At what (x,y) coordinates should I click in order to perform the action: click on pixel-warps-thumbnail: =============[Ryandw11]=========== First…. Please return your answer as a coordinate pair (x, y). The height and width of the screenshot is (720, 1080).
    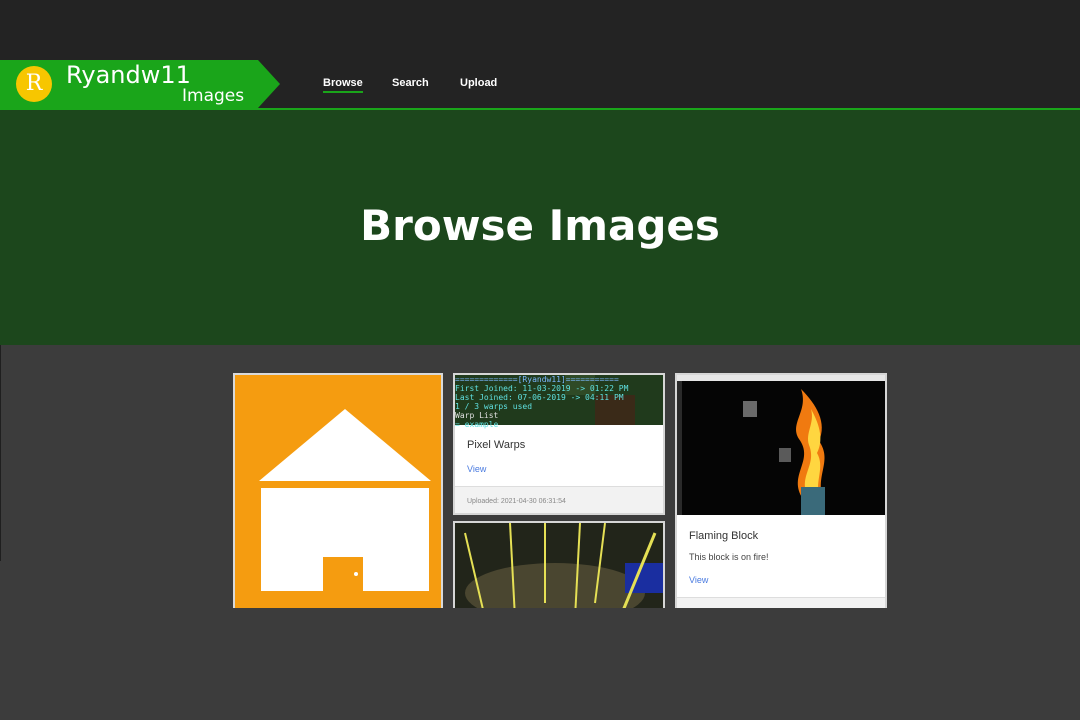
    Looking at the image, I should click on (559, 402).